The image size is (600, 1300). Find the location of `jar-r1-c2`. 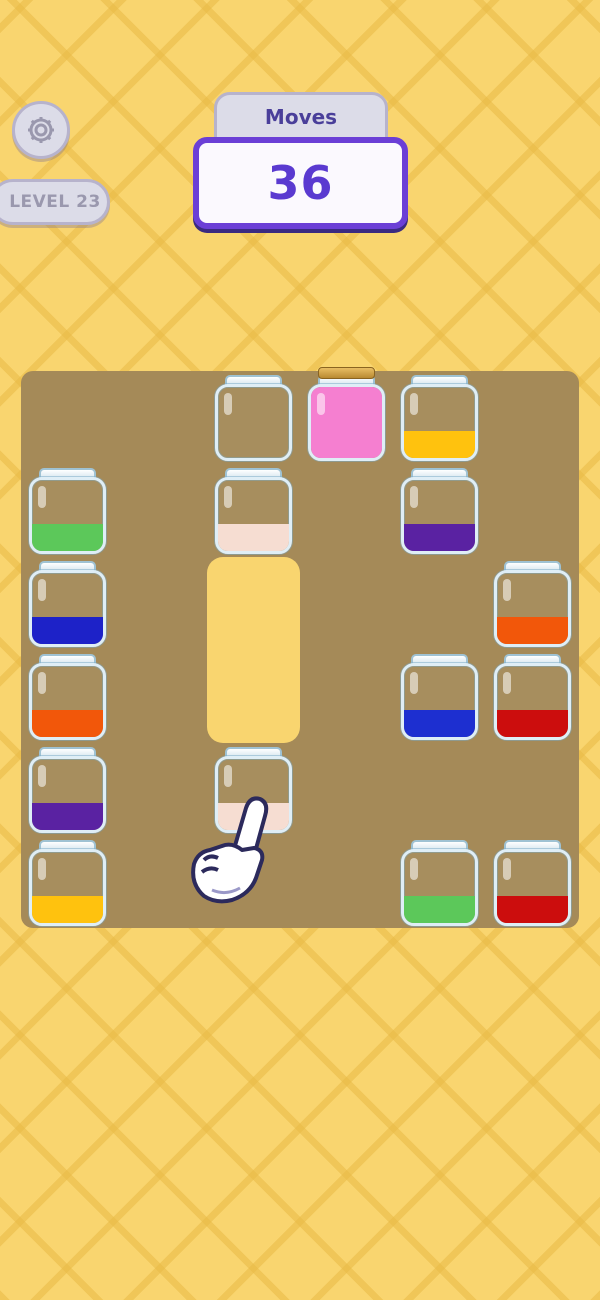

jar-r1-c2 is located at coordinates (253, 511).